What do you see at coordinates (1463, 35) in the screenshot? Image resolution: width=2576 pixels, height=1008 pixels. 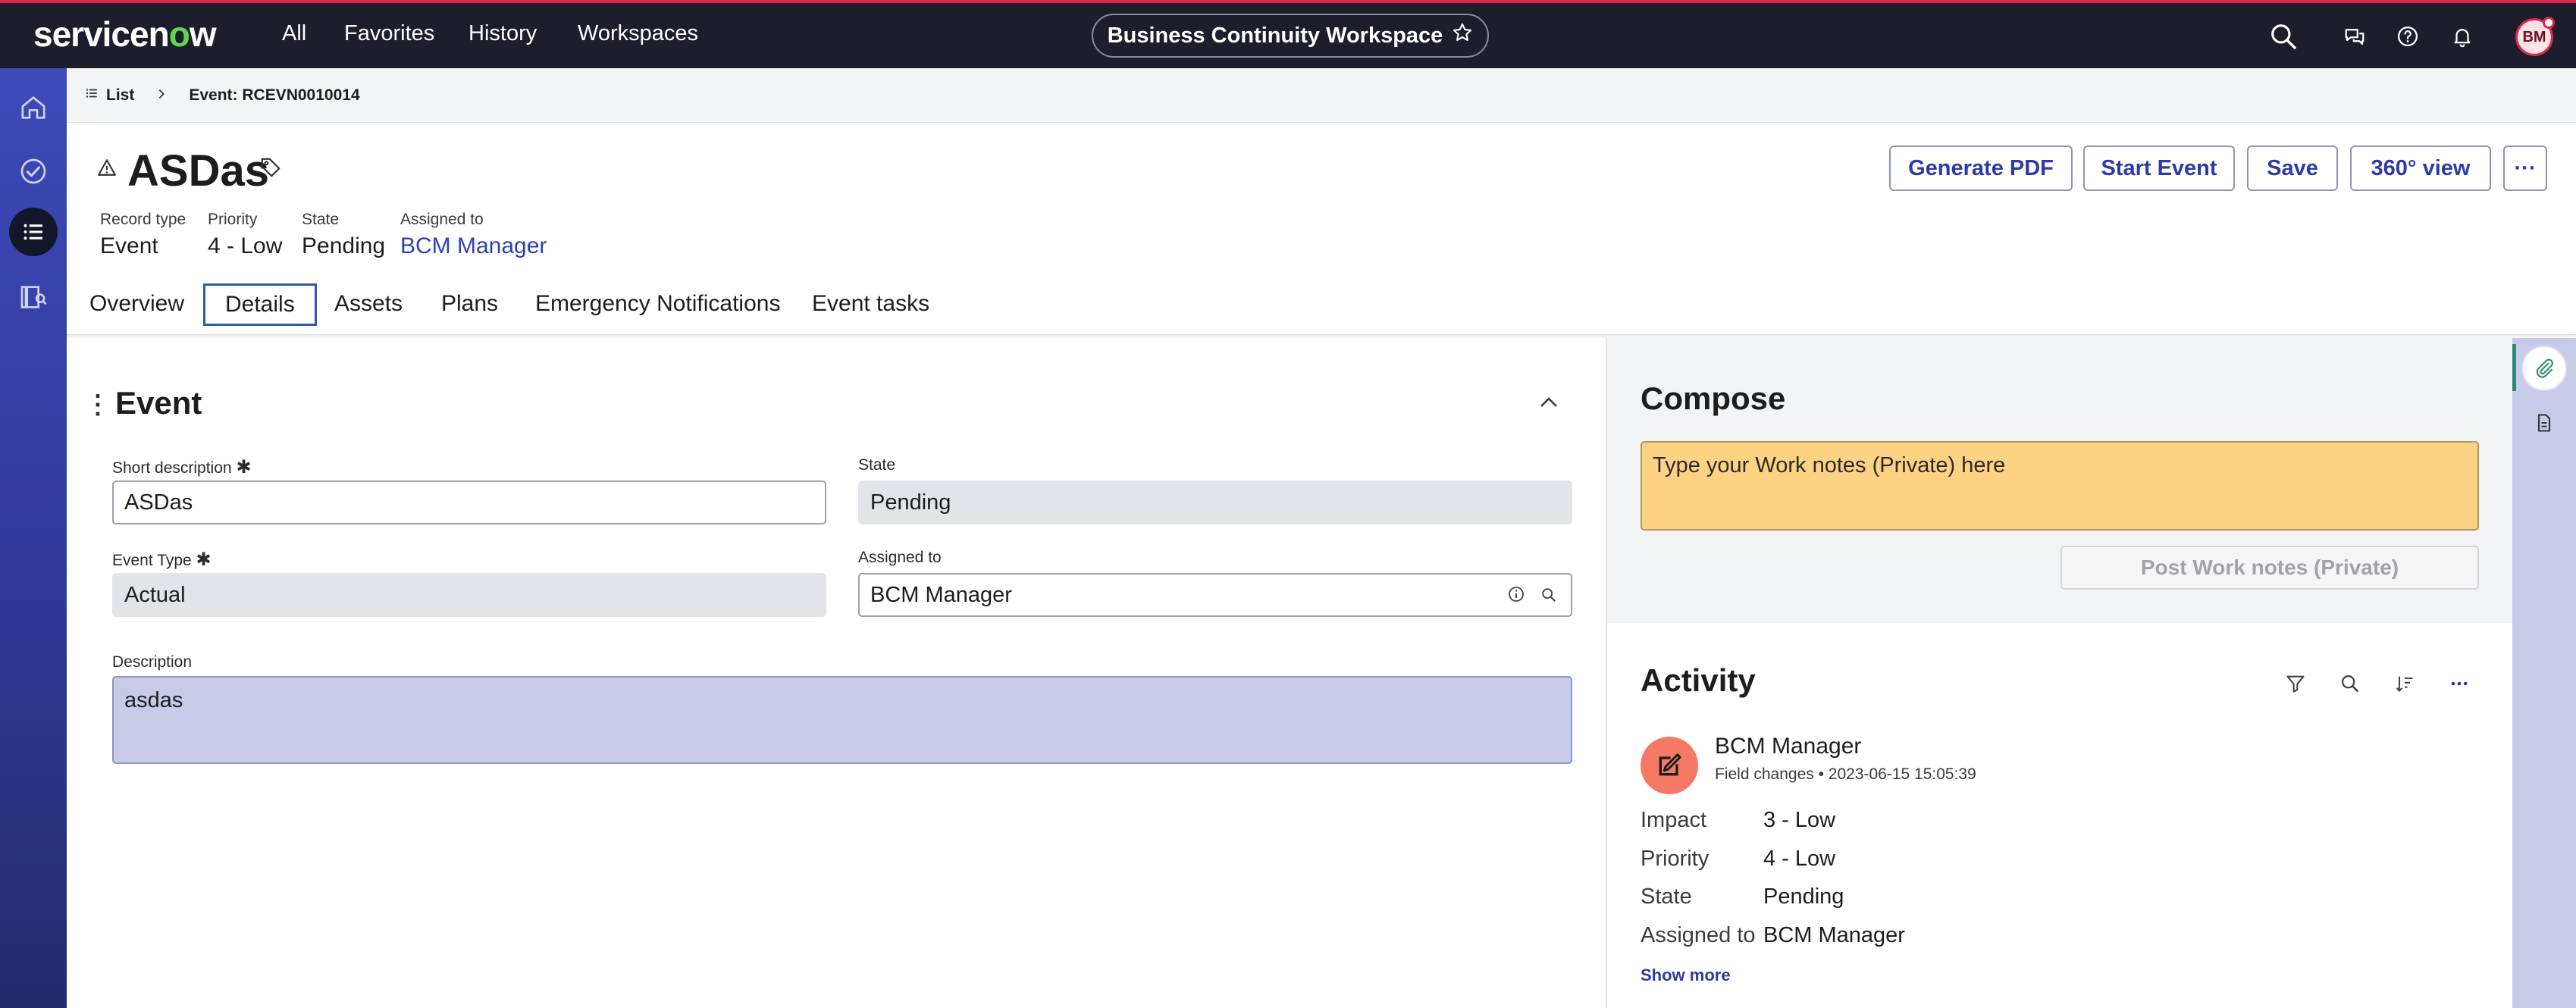 I see `star-icon` at bounding box center [1463, 35].